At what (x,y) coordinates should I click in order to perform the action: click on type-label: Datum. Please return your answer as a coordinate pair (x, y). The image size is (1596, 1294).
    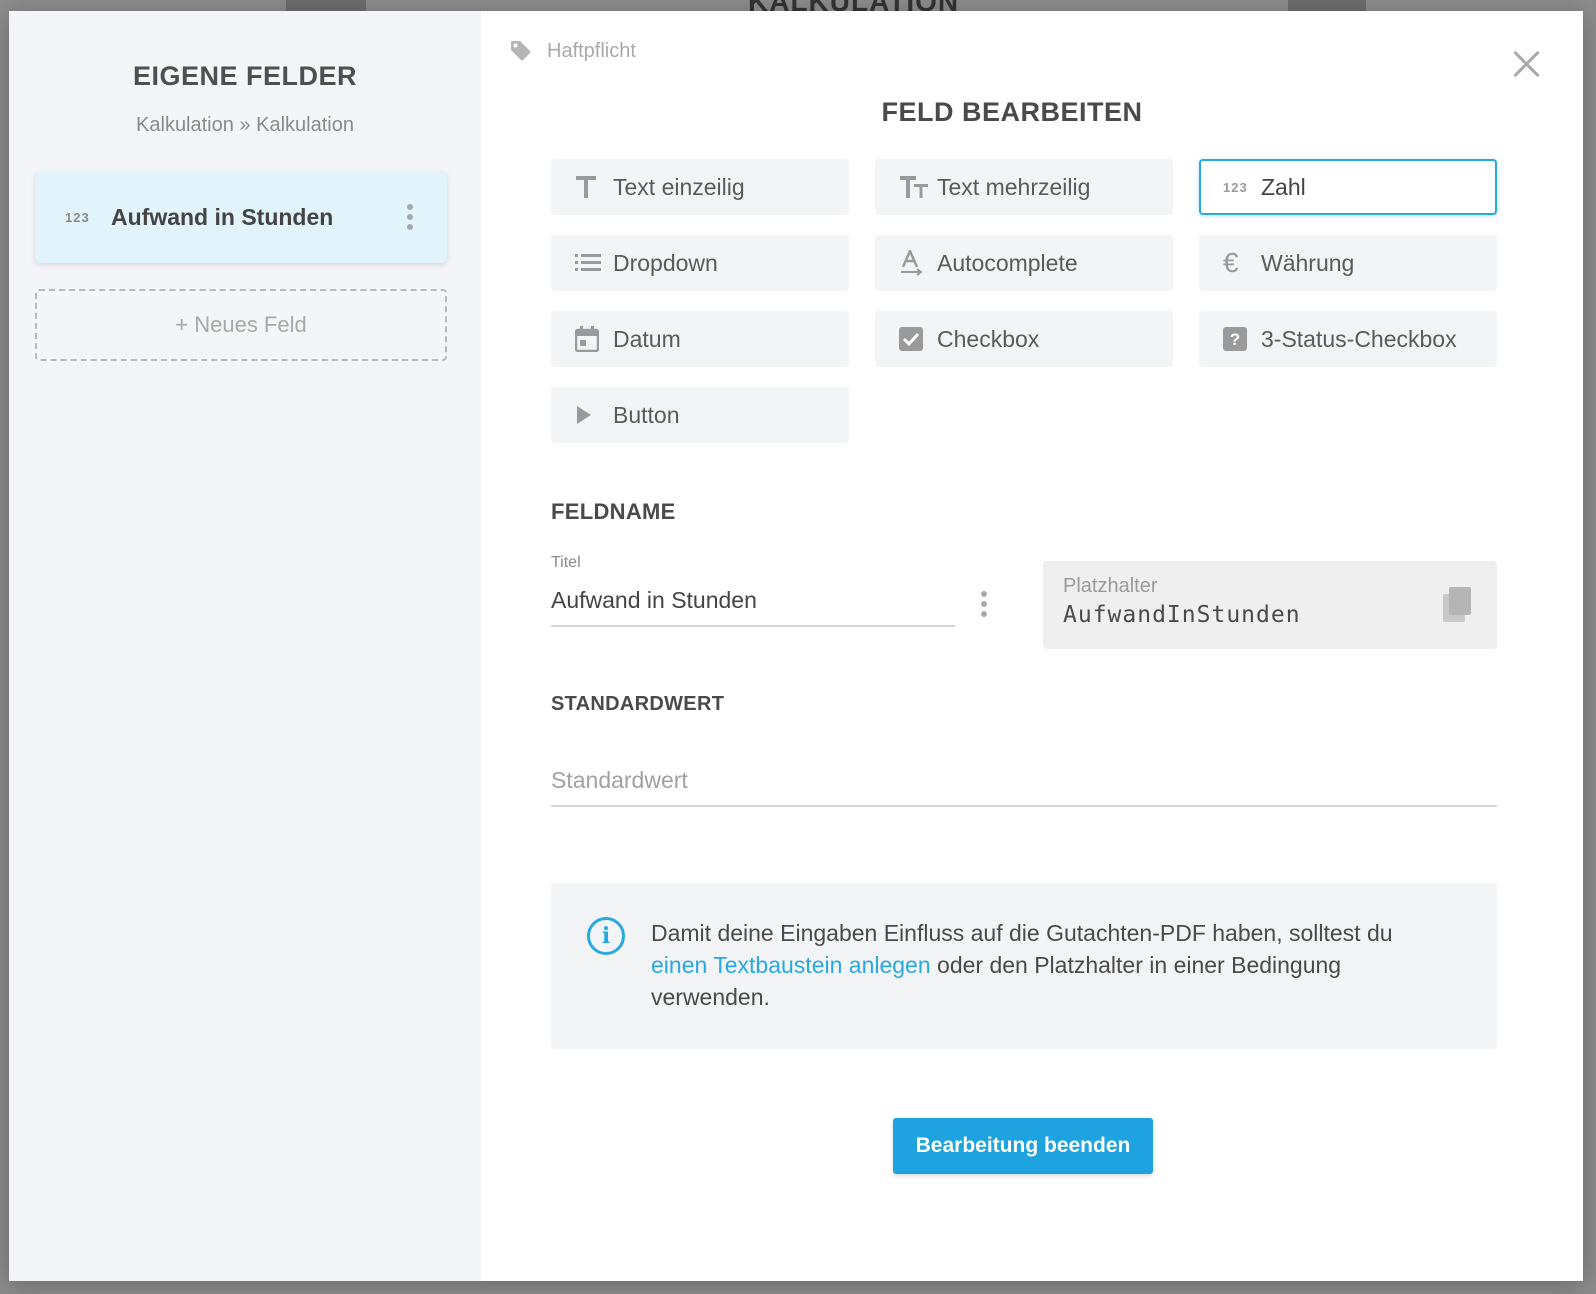
    Looking at the image, I should click on (647, 338).